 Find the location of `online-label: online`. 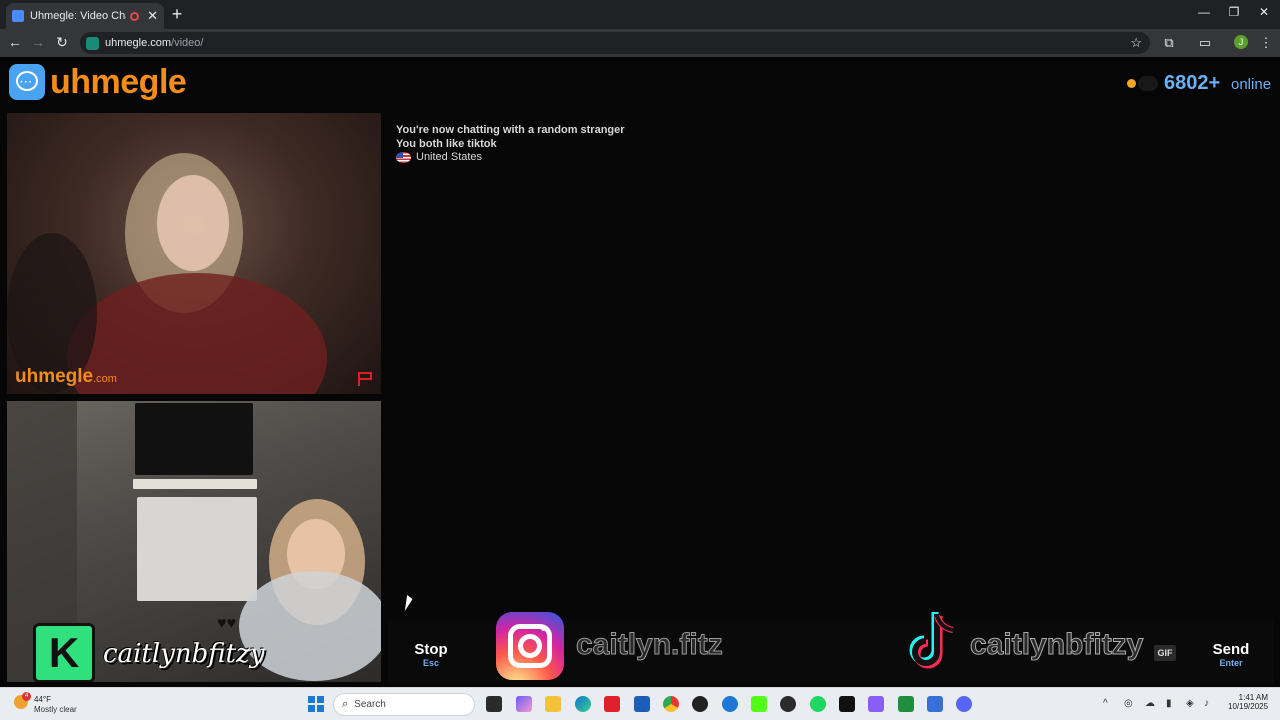

online-label: online is located at coordinates (1251, 84).